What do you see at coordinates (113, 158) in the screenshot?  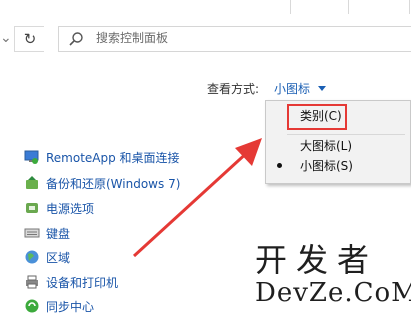 I see `control-panel-item: RemoteApp 和桌面连接` at bounding box center [113, 158].